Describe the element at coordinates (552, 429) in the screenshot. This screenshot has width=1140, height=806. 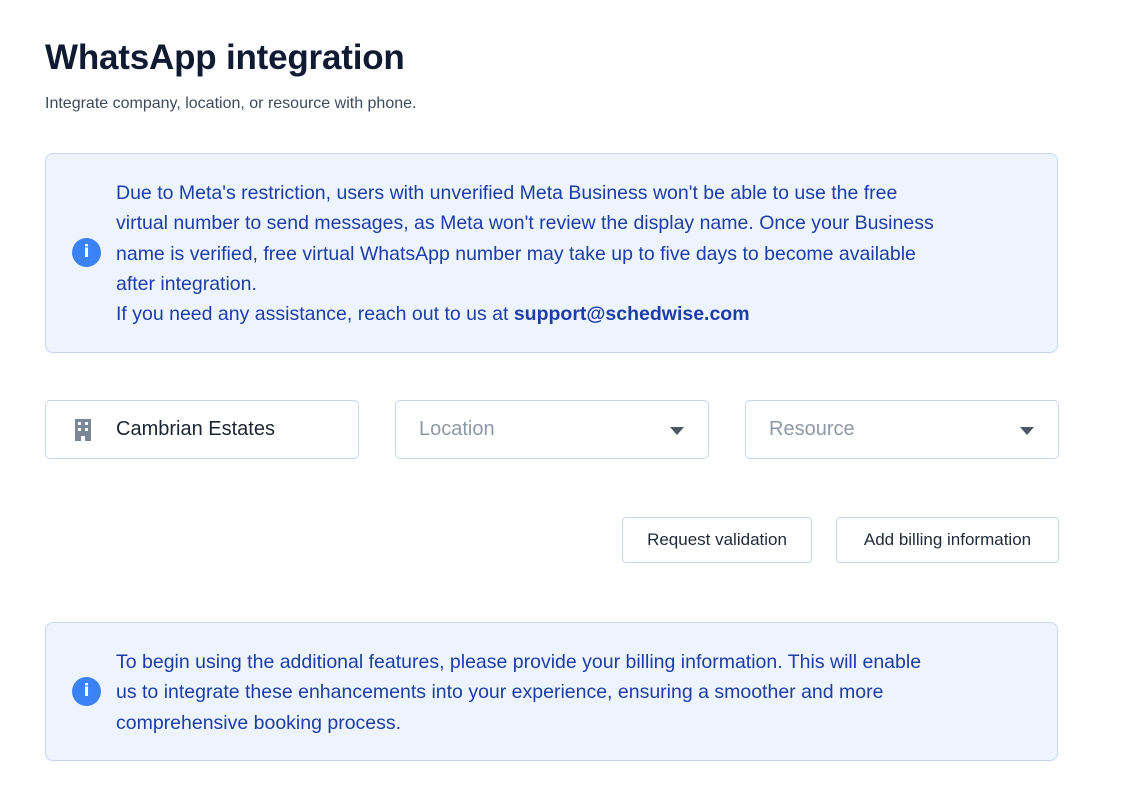
I see `location-select: Location` at that location.